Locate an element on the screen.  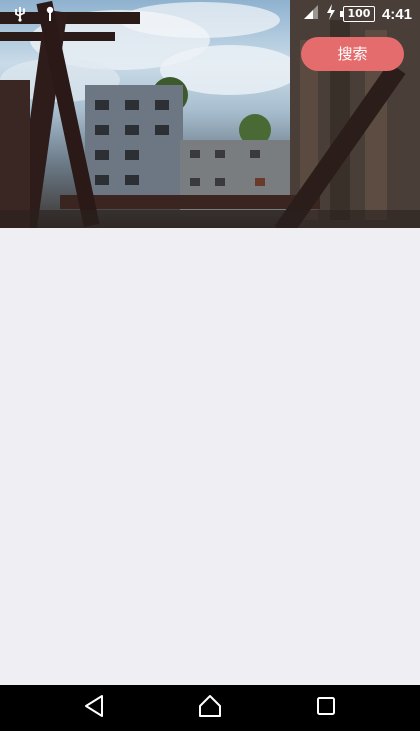
home-button is located at coordinates (210, 708).